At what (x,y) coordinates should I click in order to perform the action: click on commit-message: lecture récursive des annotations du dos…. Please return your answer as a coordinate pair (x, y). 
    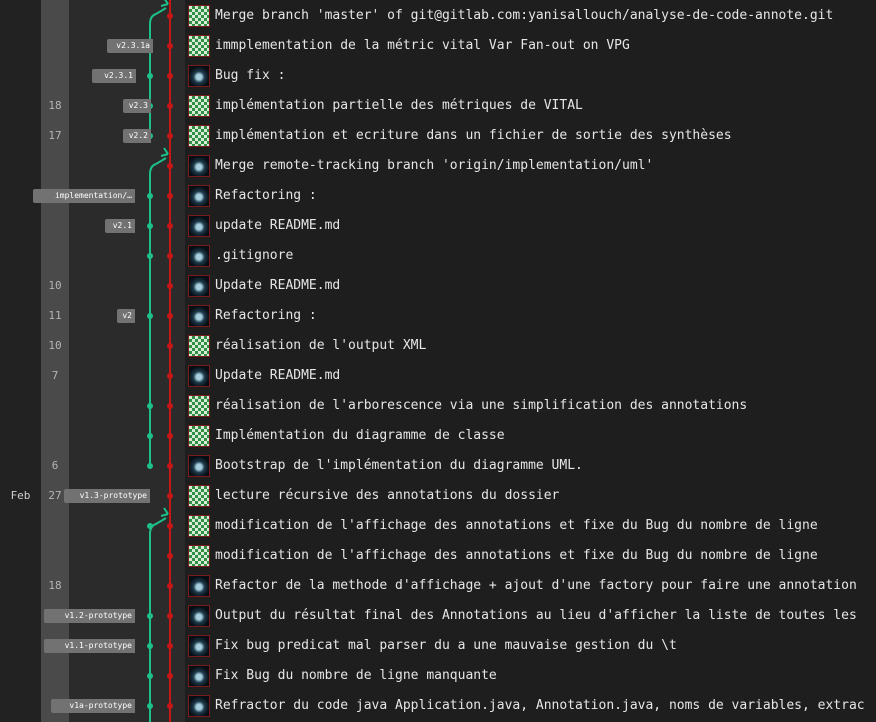
    Looking at the image, I should click on (387, 495).